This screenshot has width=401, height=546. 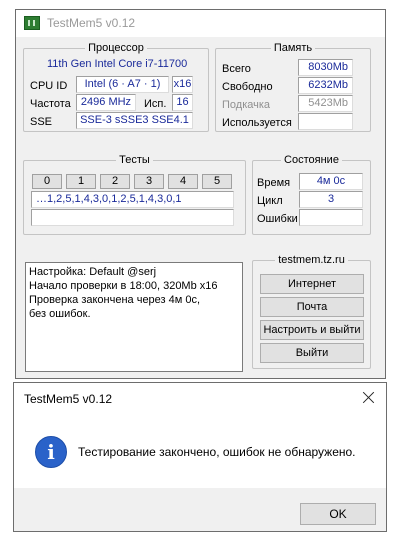 What do you see at coordinates (312, 330) in the screenshot?
I see `configure-exit-button: Настроить и выйти` at bounding box center [312, 330].